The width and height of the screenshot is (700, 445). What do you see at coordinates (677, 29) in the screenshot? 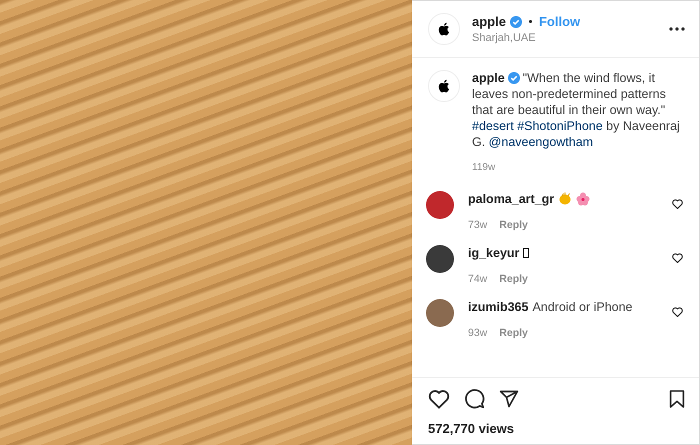
I see `more-options-icon` at bounding box center [677, 29].